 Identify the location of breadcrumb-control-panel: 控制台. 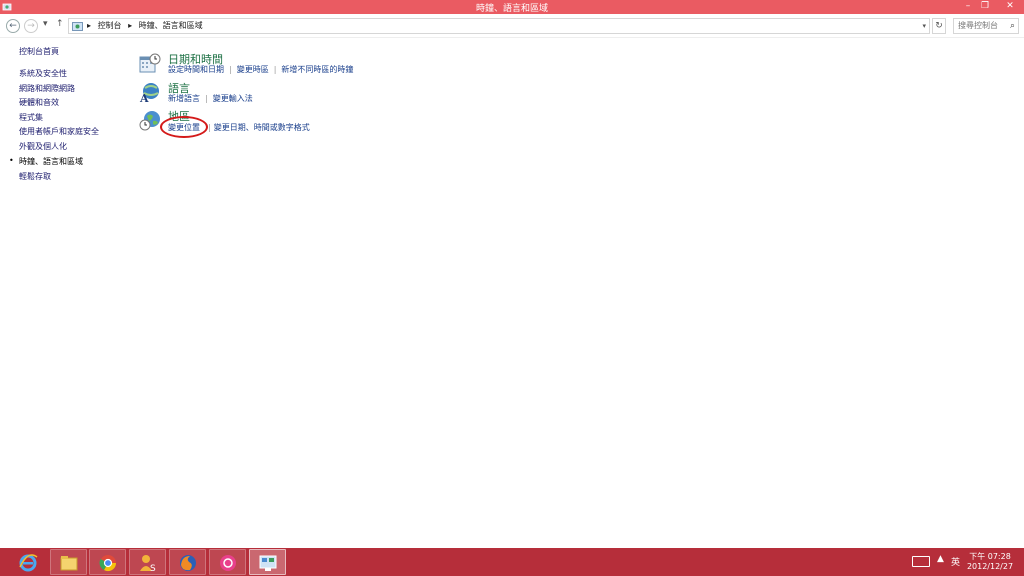
(110, 25).